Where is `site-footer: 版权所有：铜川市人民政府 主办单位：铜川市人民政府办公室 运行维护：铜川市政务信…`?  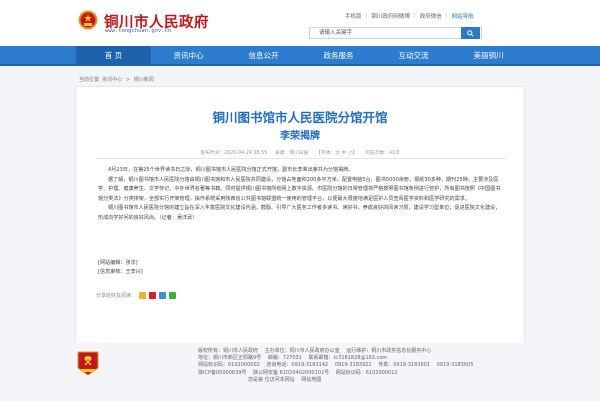
site-footer: 版权所有：铜川市人民政府 主办单位：铜川市人民政府办公室 运行维护：铜川市政务信… is located at coordinates (300, 372).